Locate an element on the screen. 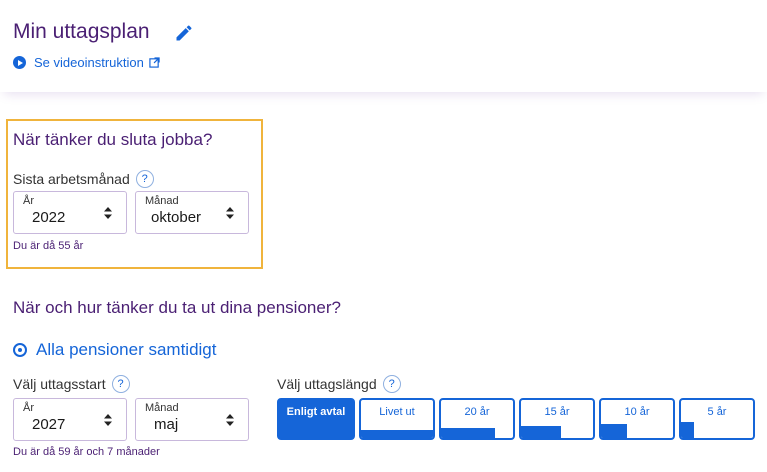 The width and height of the screenshot is (767, 472). all-pensions-option: Alla pensioner samtidigt is located at coordinates (114, 350).